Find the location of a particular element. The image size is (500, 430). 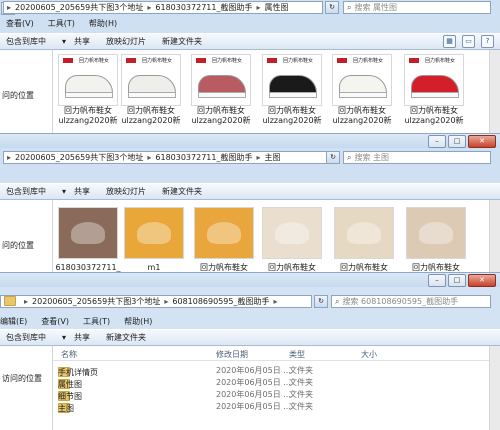

nav-item-recent-places: 访问的位置 is located at coordinates (26, 378).